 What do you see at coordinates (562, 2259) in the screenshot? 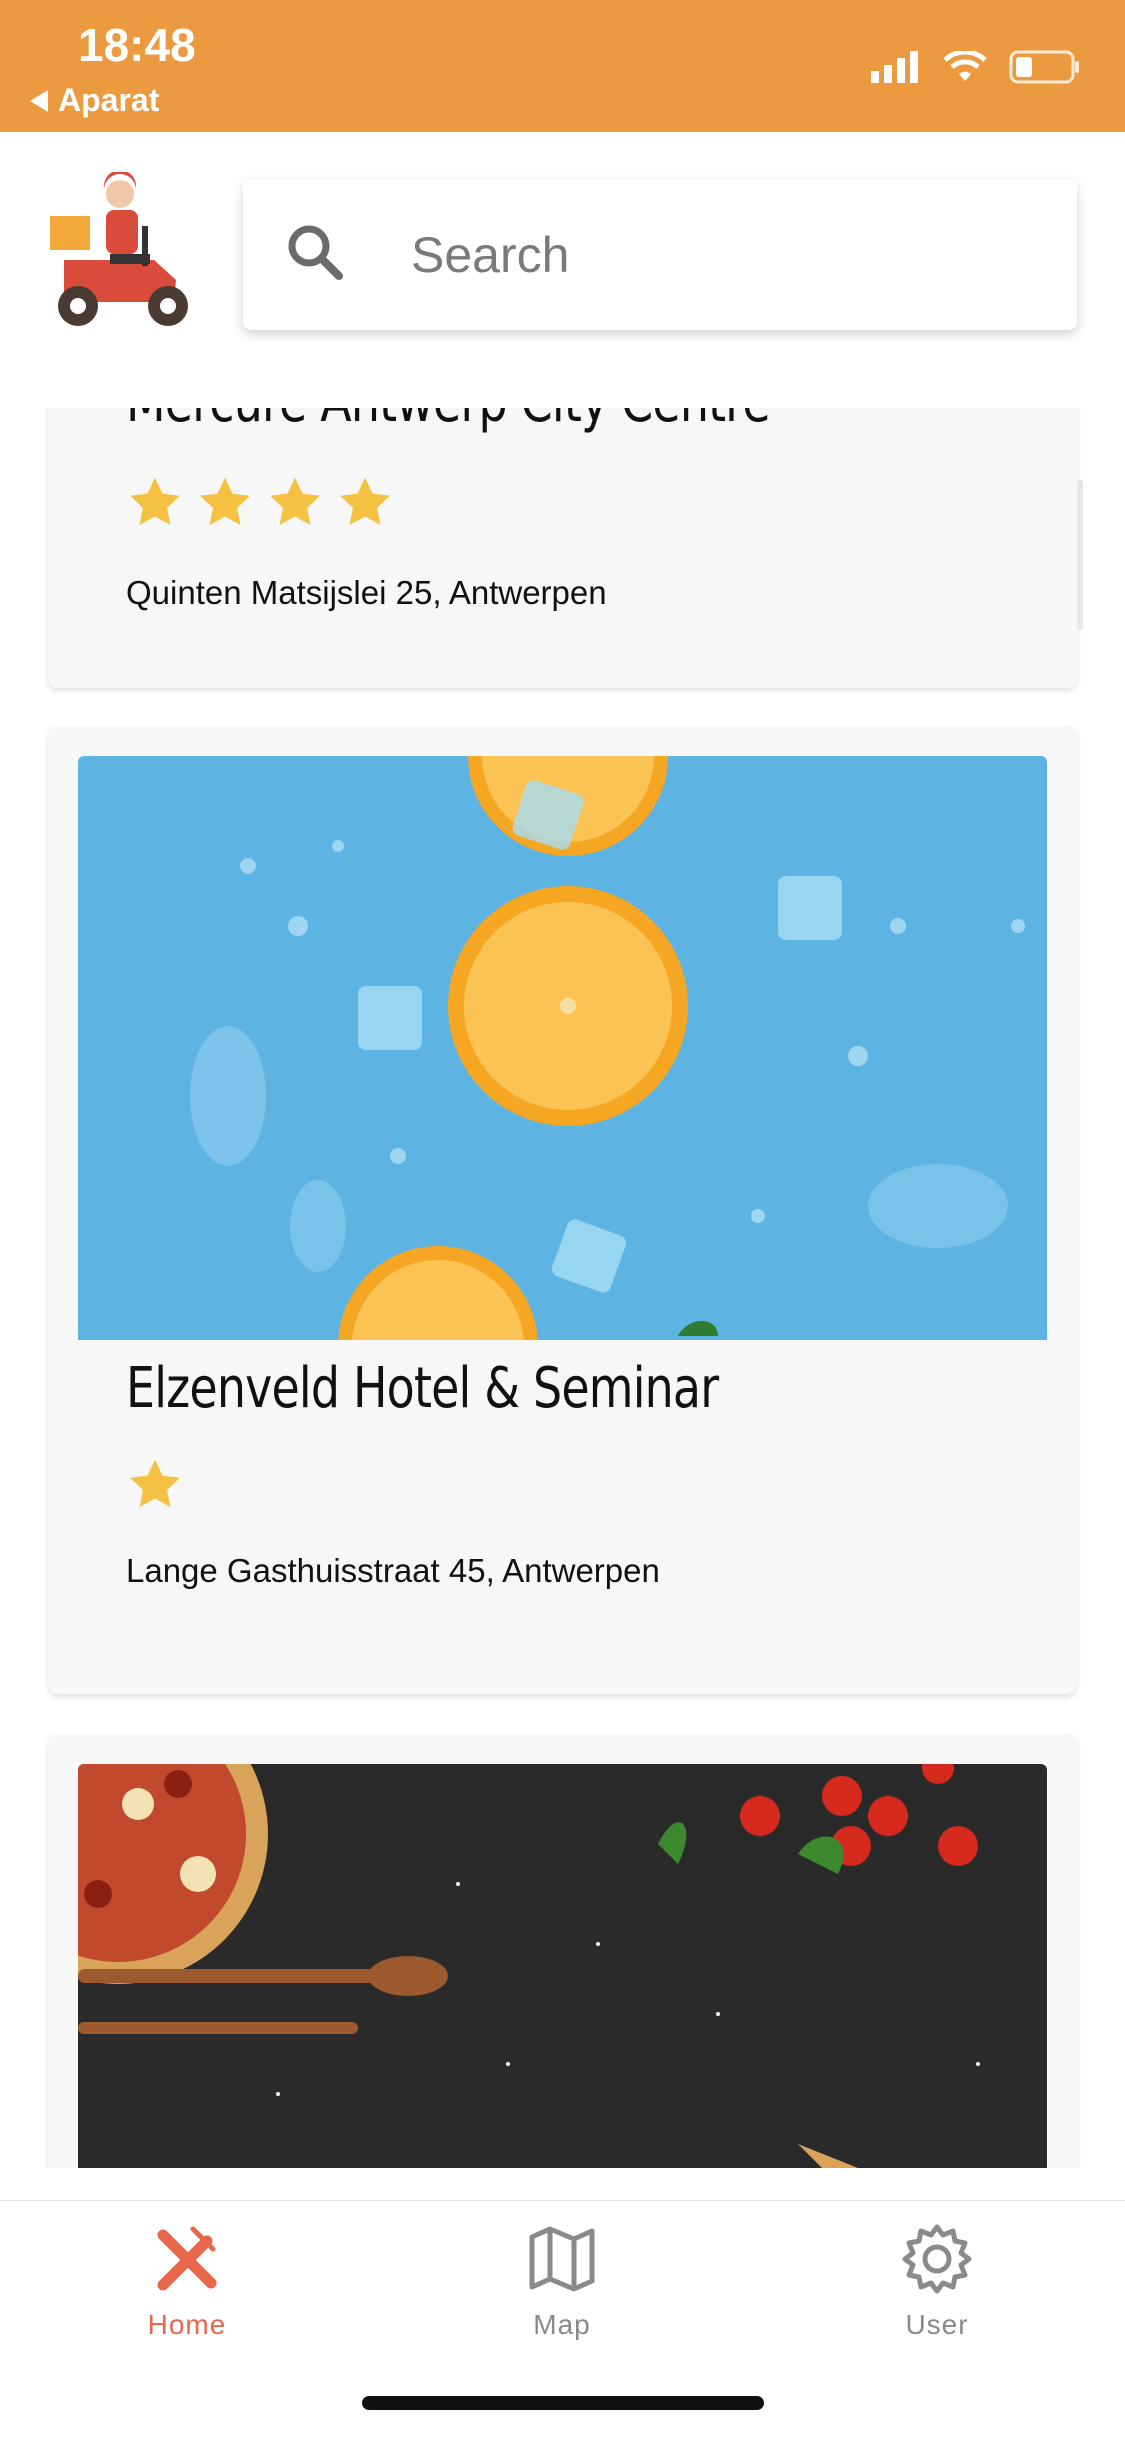
I see `map-icon` at bounding box center [562, 2259].